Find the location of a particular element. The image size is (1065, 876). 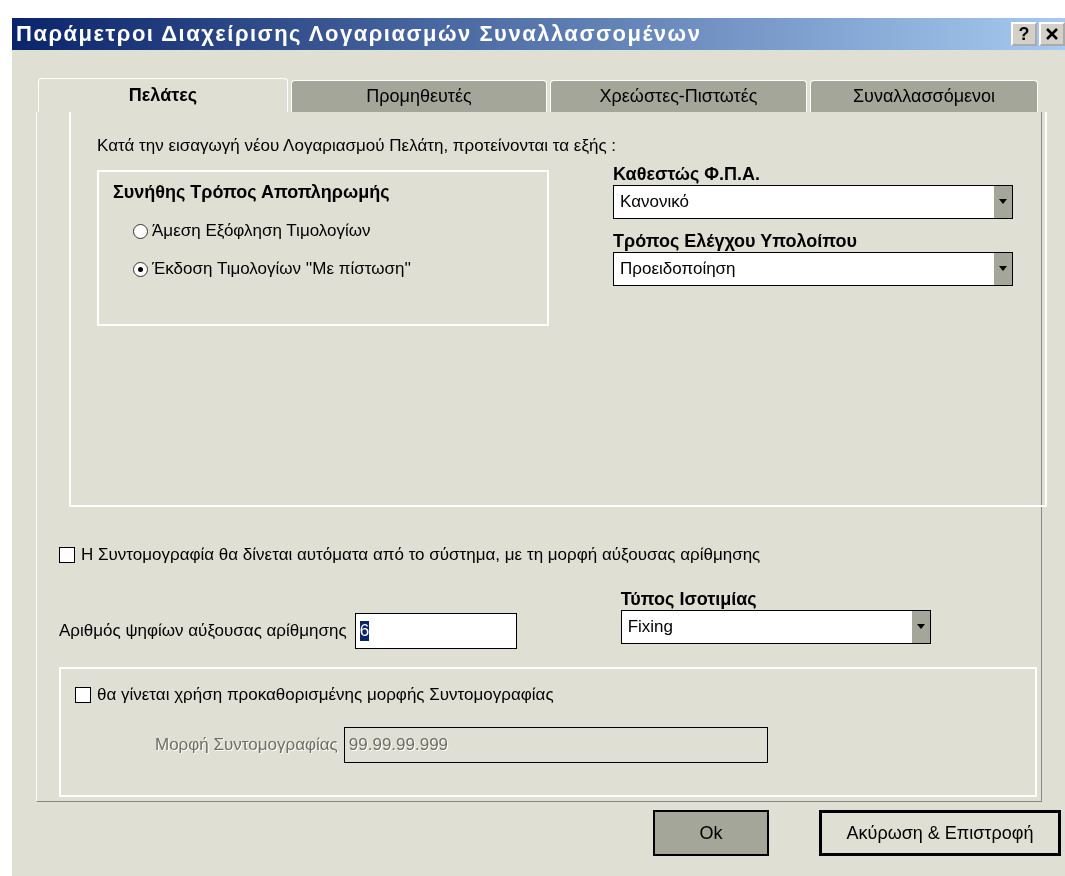

dropdown: Κανονικό is located at coordinates (813, 202).